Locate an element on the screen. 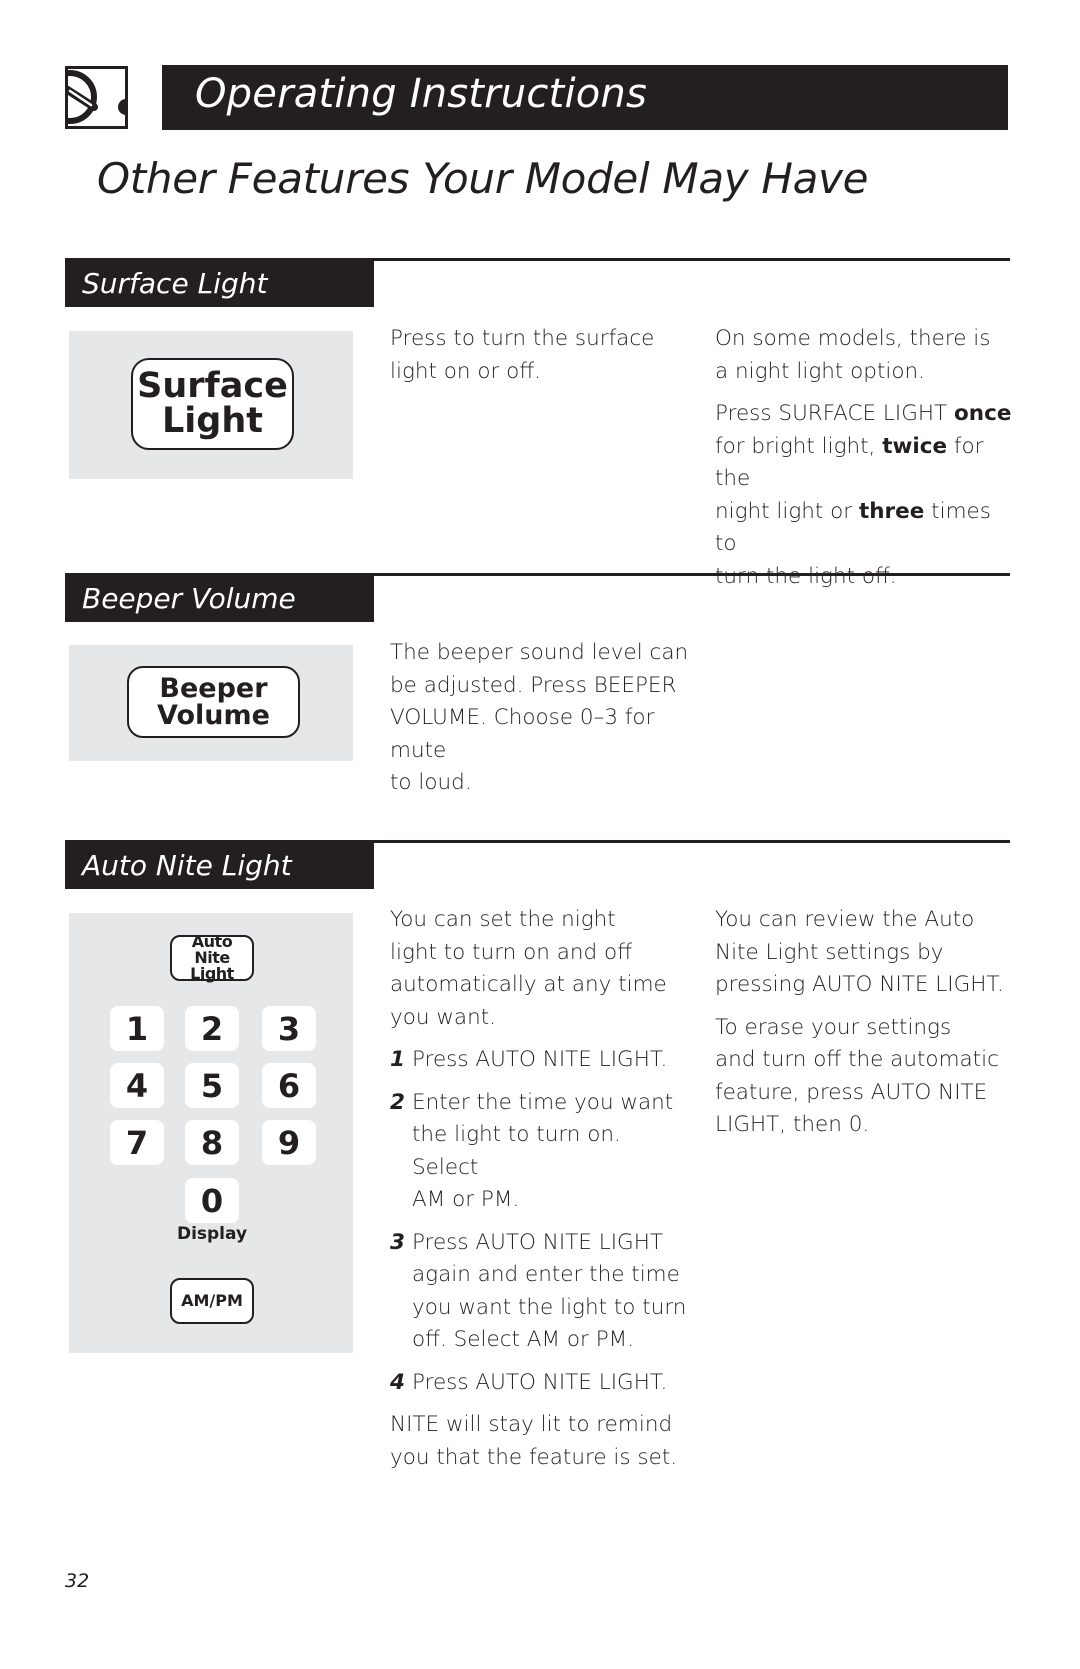 Image resolution: width=1080 pixels, height=1669 pixels. step-item: 1 Press AUTO NITE LIGHT. is located at coordinates (540, 1060).